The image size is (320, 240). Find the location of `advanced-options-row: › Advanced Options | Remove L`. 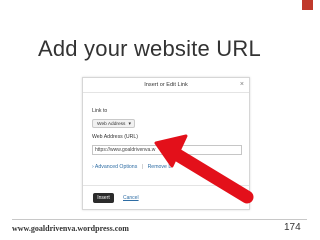

advanced-options-row: › Advanced Options | Remove L is located at coordinates (131, 167).